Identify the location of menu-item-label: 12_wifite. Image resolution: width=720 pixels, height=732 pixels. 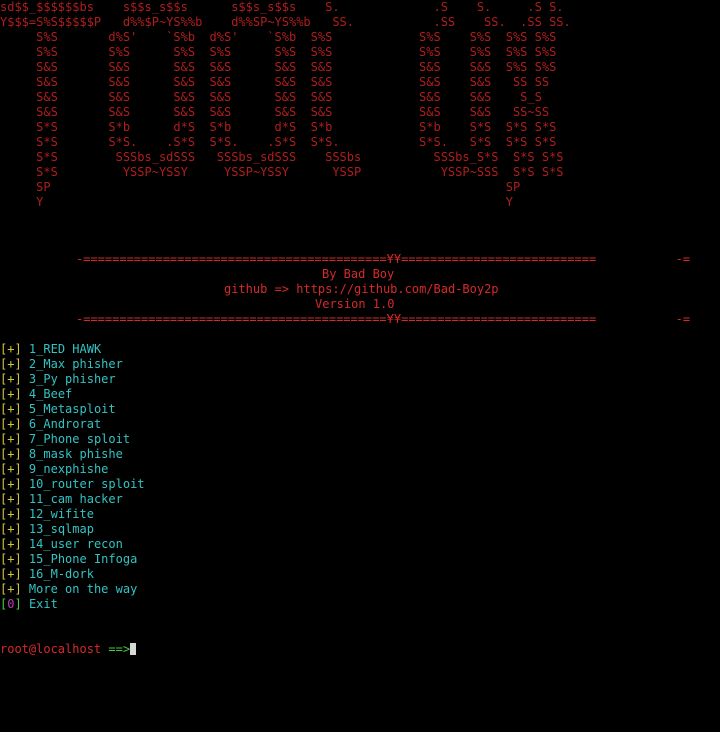
(61, 514).